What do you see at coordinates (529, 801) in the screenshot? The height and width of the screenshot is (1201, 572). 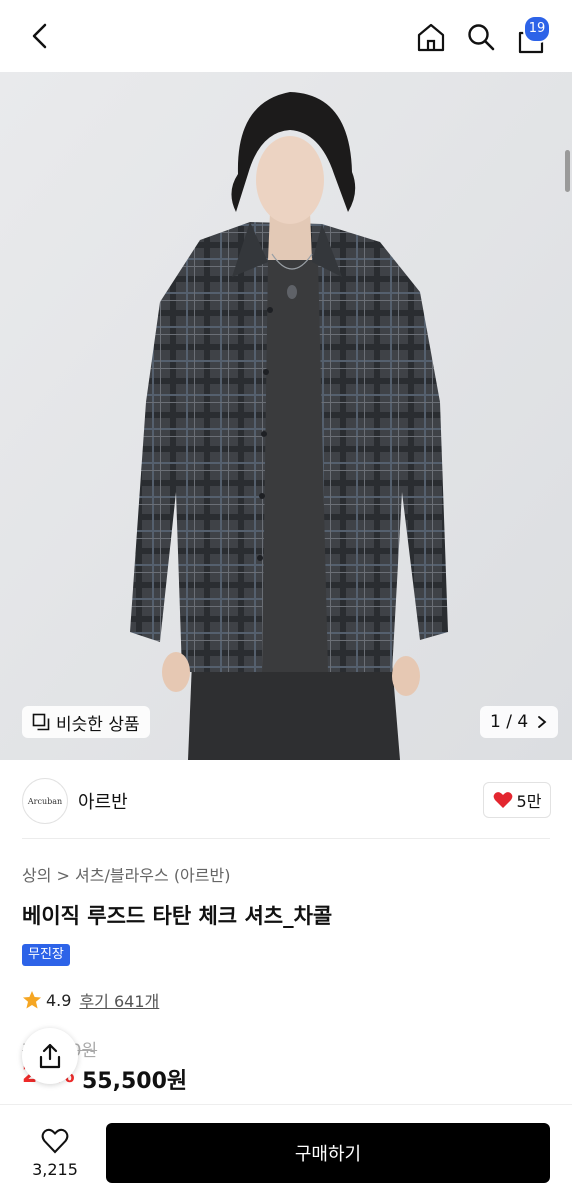 I see `brand-like-count: 5만` at bounding box center [529, 801].